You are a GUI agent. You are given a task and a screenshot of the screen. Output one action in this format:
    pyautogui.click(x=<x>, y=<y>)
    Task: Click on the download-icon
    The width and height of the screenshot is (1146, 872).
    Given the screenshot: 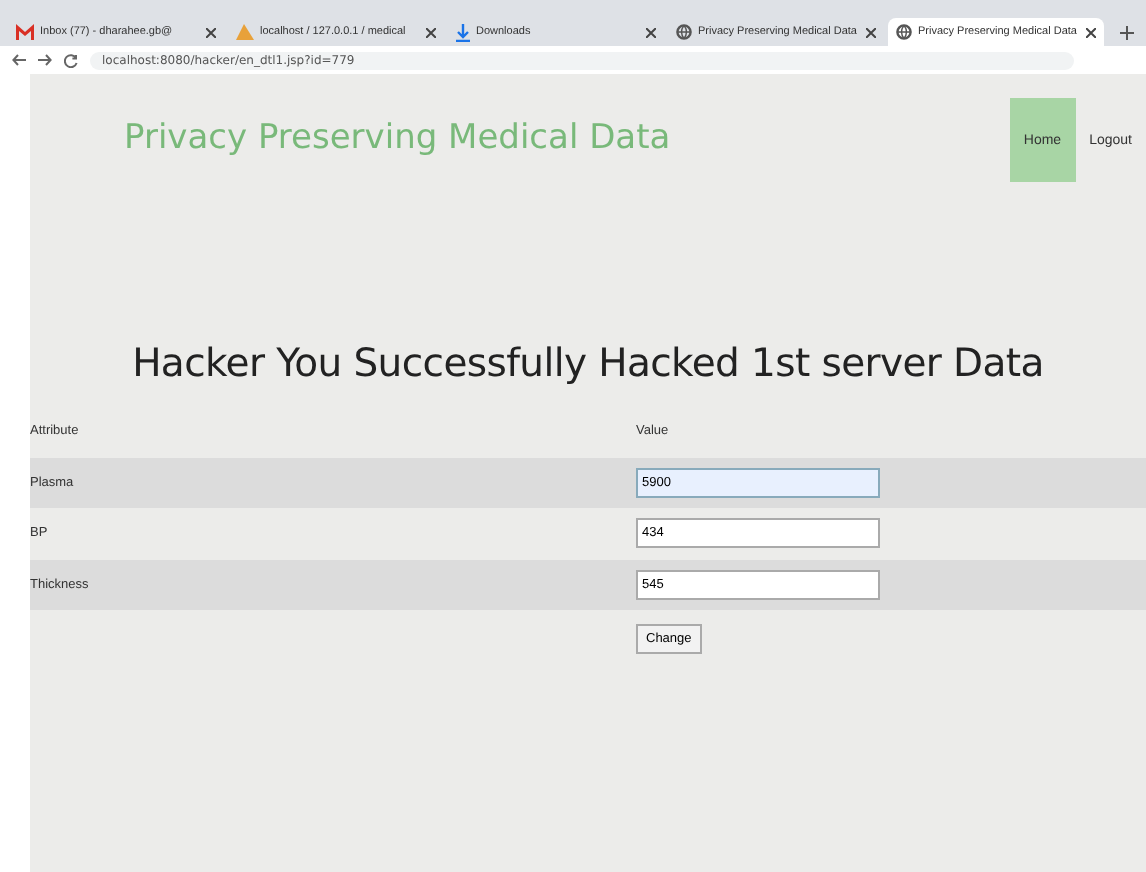 What is the action you would take?
    pyautogui.click(x=463, y=32)
    